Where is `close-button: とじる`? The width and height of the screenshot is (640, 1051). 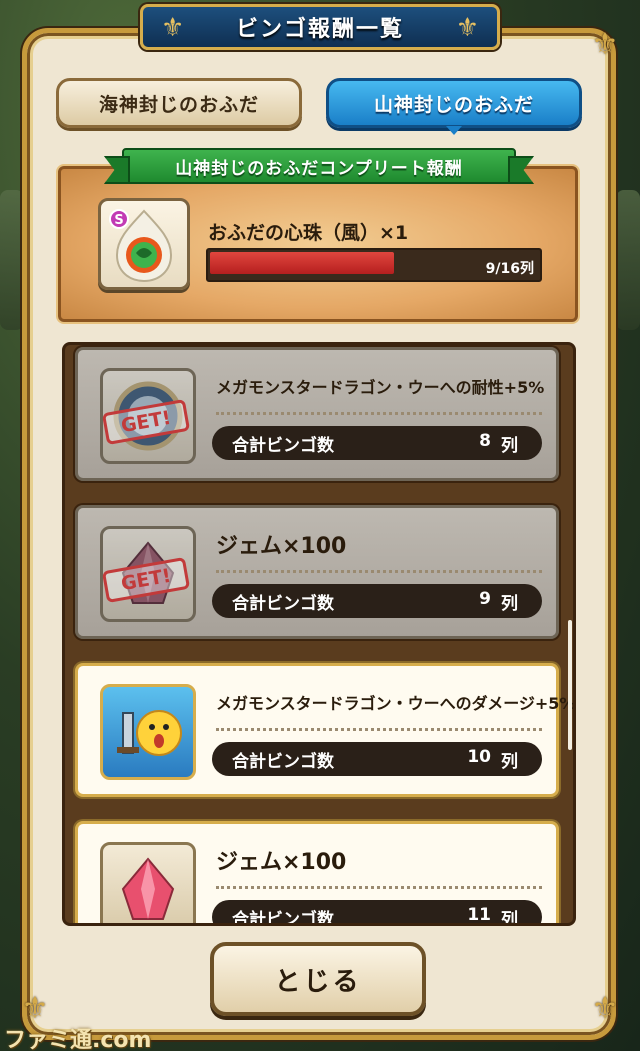
close-button: とじる is located at coordinates (318, 979).